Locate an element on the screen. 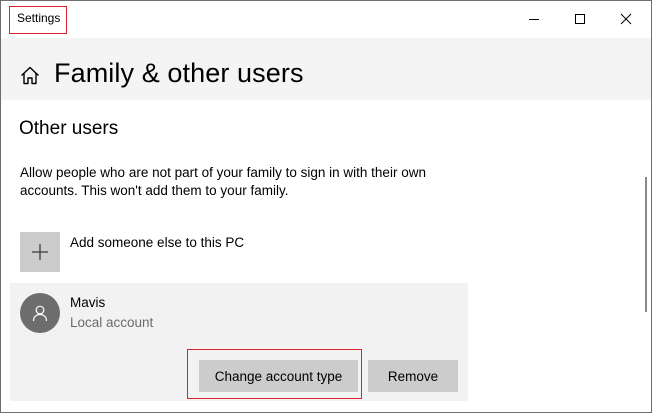 The image size is (652, 413). maximize-icon is located at coordinates (580, 19).